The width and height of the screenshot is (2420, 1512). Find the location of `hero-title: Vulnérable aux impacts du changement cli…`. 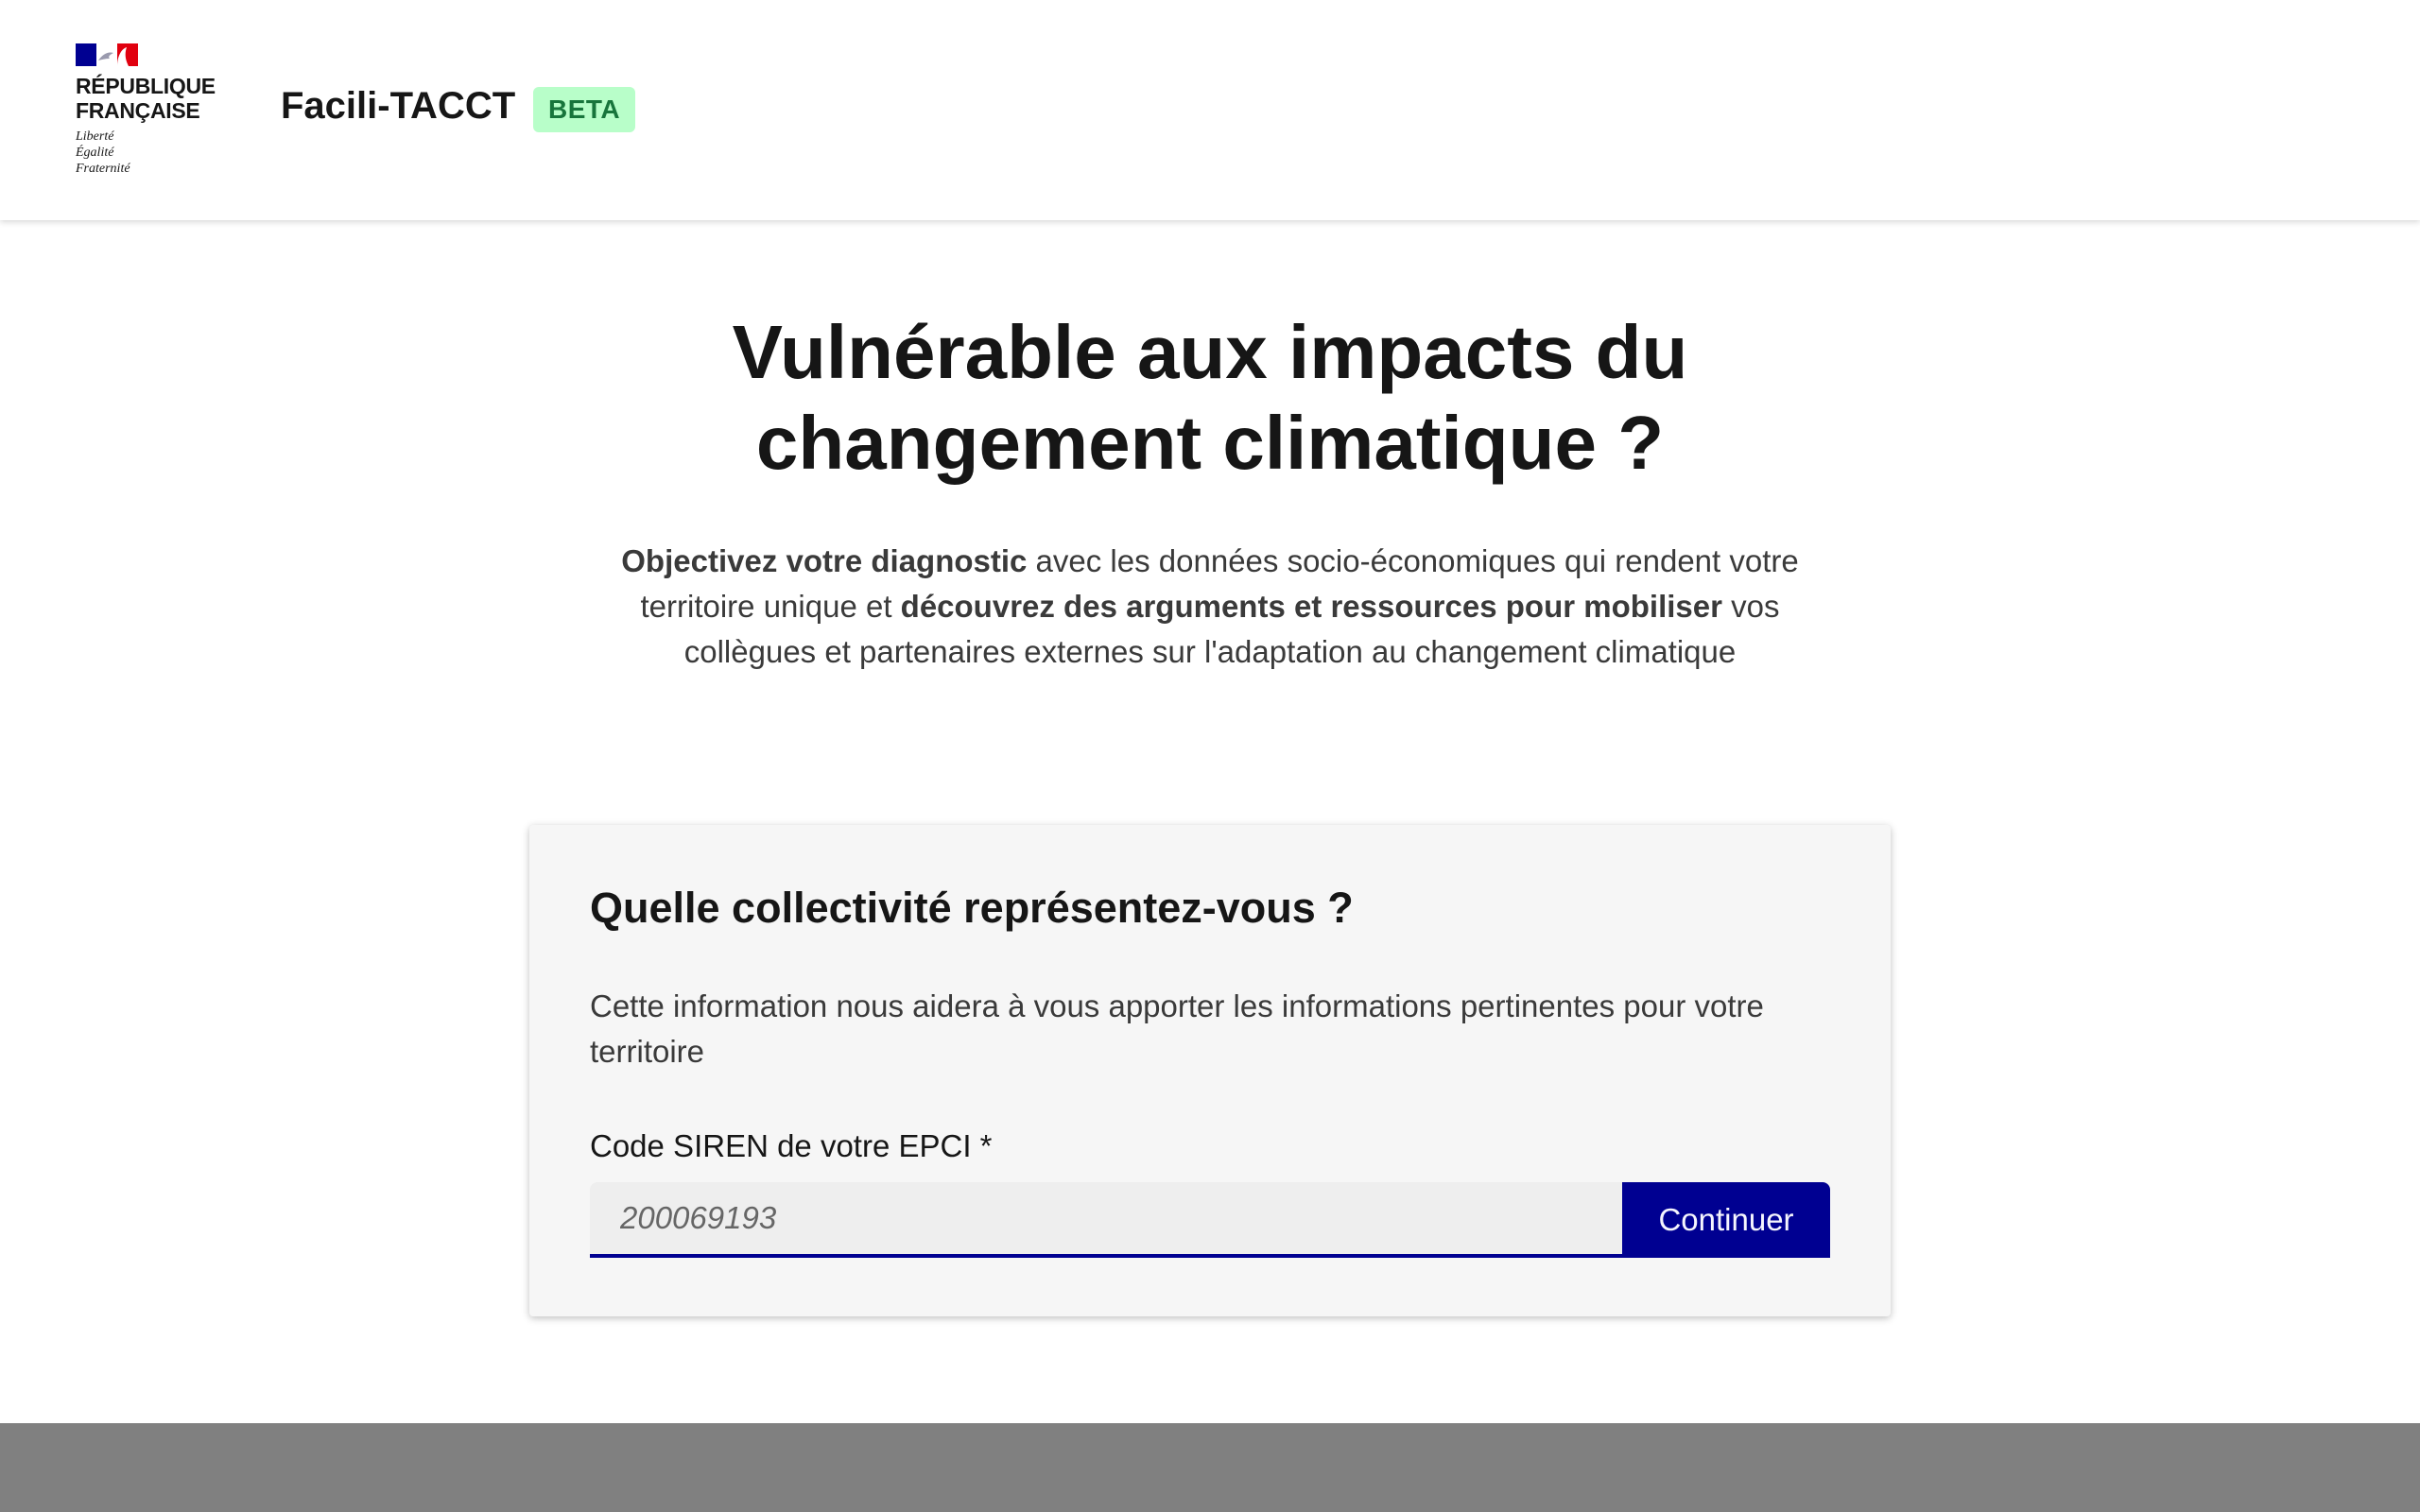

hero-title: Vulnérable aux impacts du changement cli… is located at coordinates (1210, 397).